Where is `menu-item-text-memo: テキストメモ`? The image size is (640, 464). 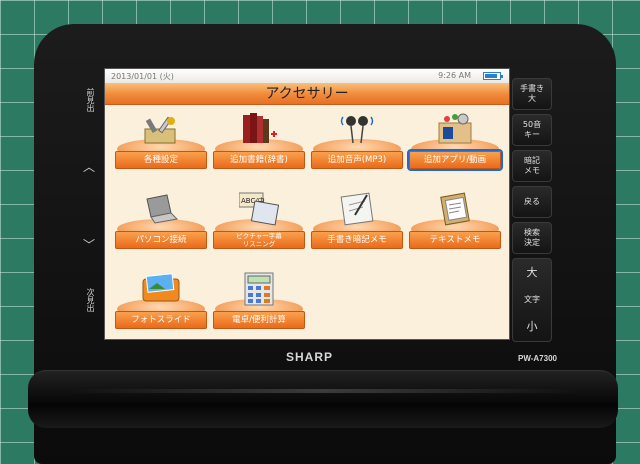
menu-item-text-memo: テキストメモ is located at coordinates (455, 224).